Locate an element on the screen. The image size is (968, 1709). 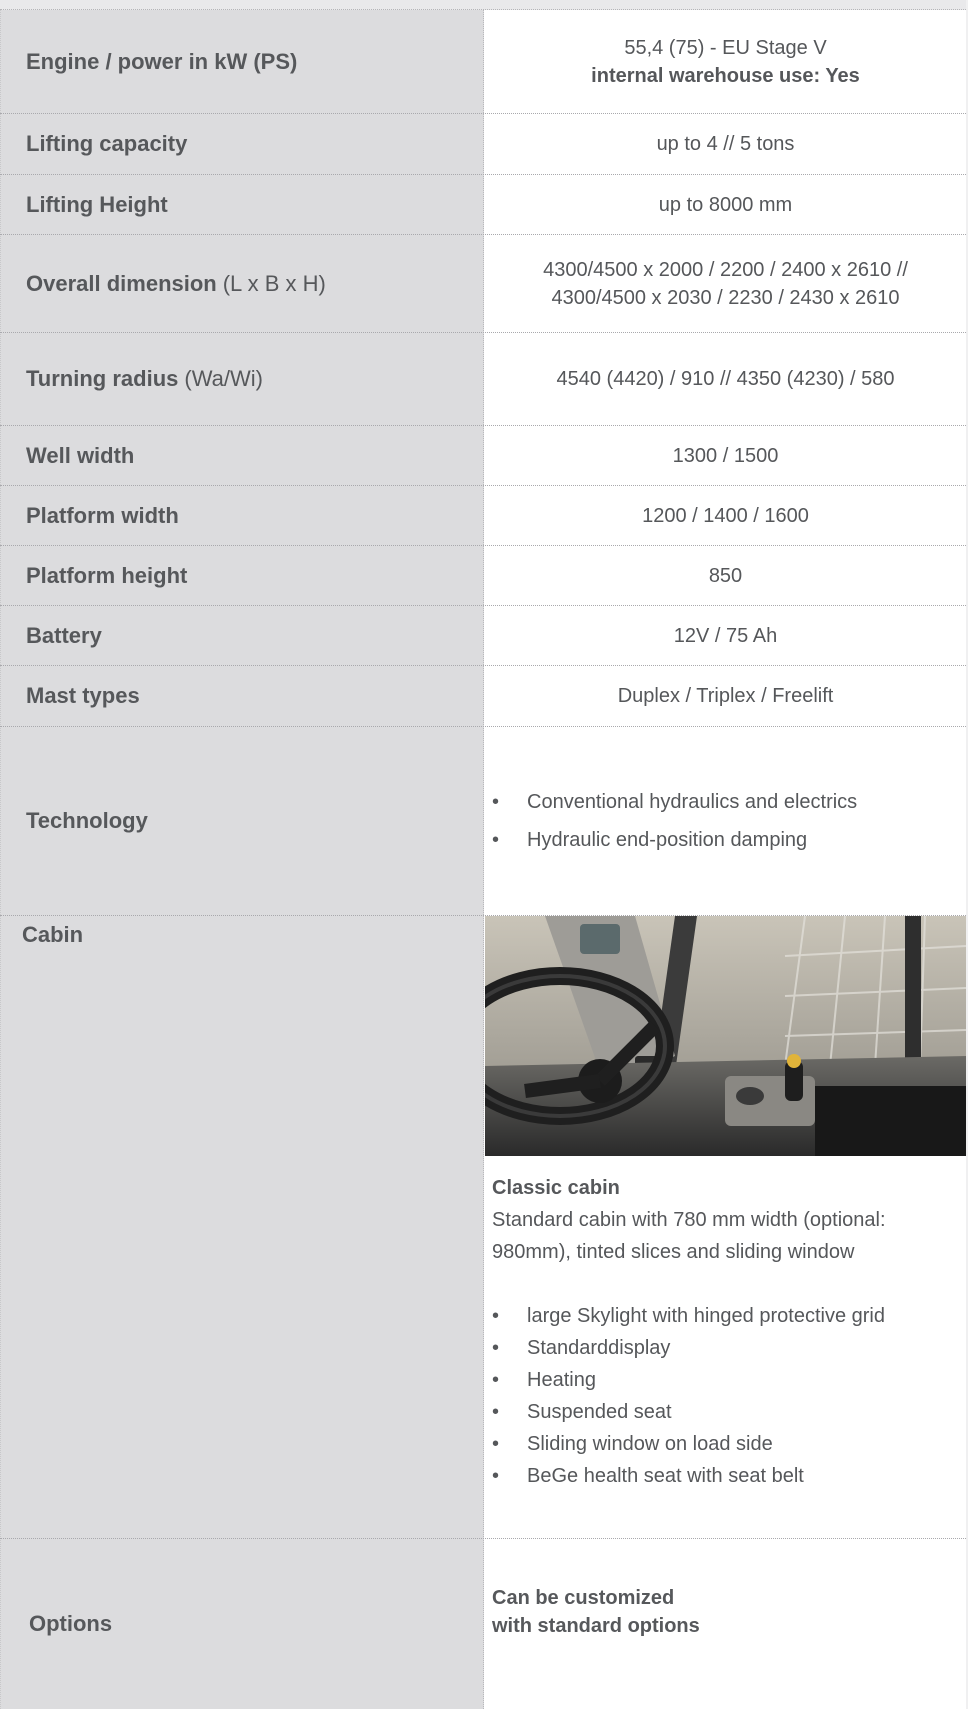
spec-label: Platform height is located at coordinates (246, 575).